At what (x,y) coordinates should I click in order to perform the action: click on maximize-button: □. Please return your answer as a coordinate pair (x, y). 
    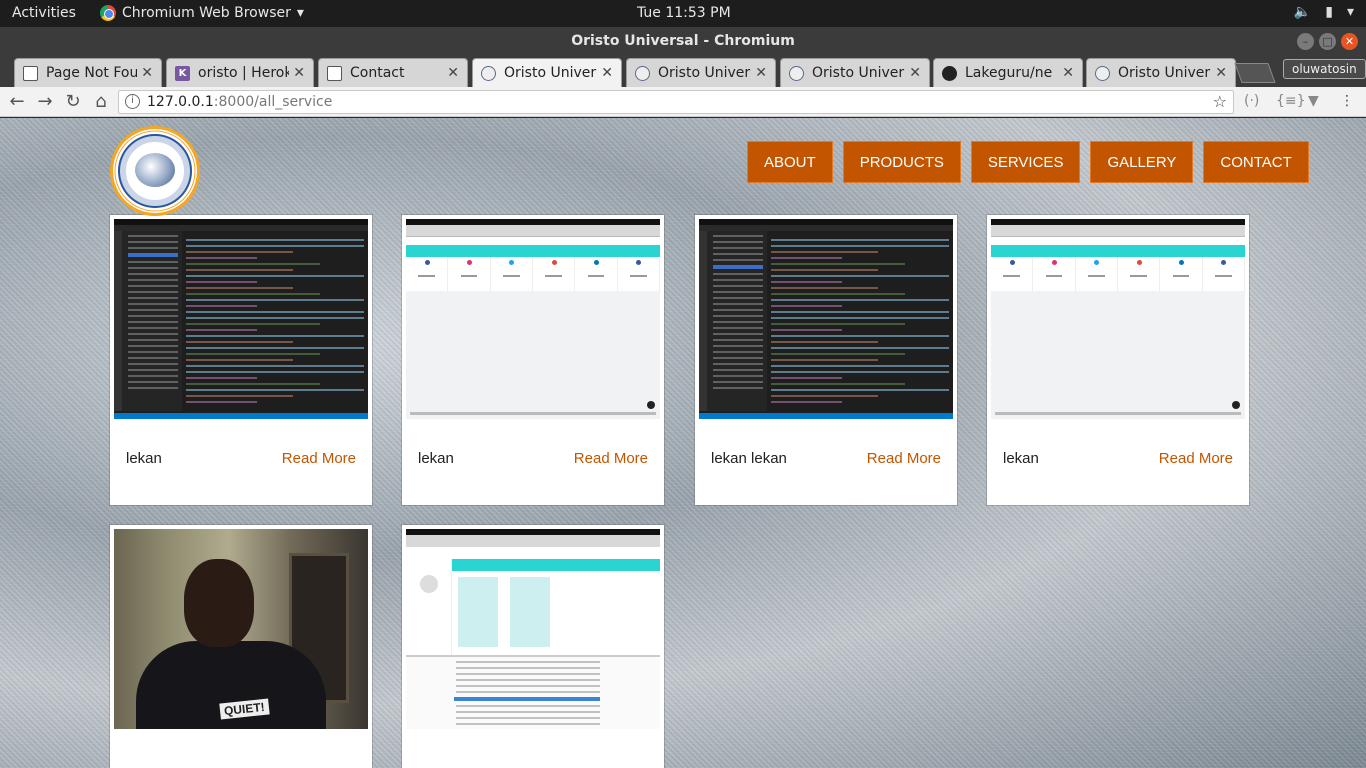
    Looking at the image, I should click on (1327, 41).